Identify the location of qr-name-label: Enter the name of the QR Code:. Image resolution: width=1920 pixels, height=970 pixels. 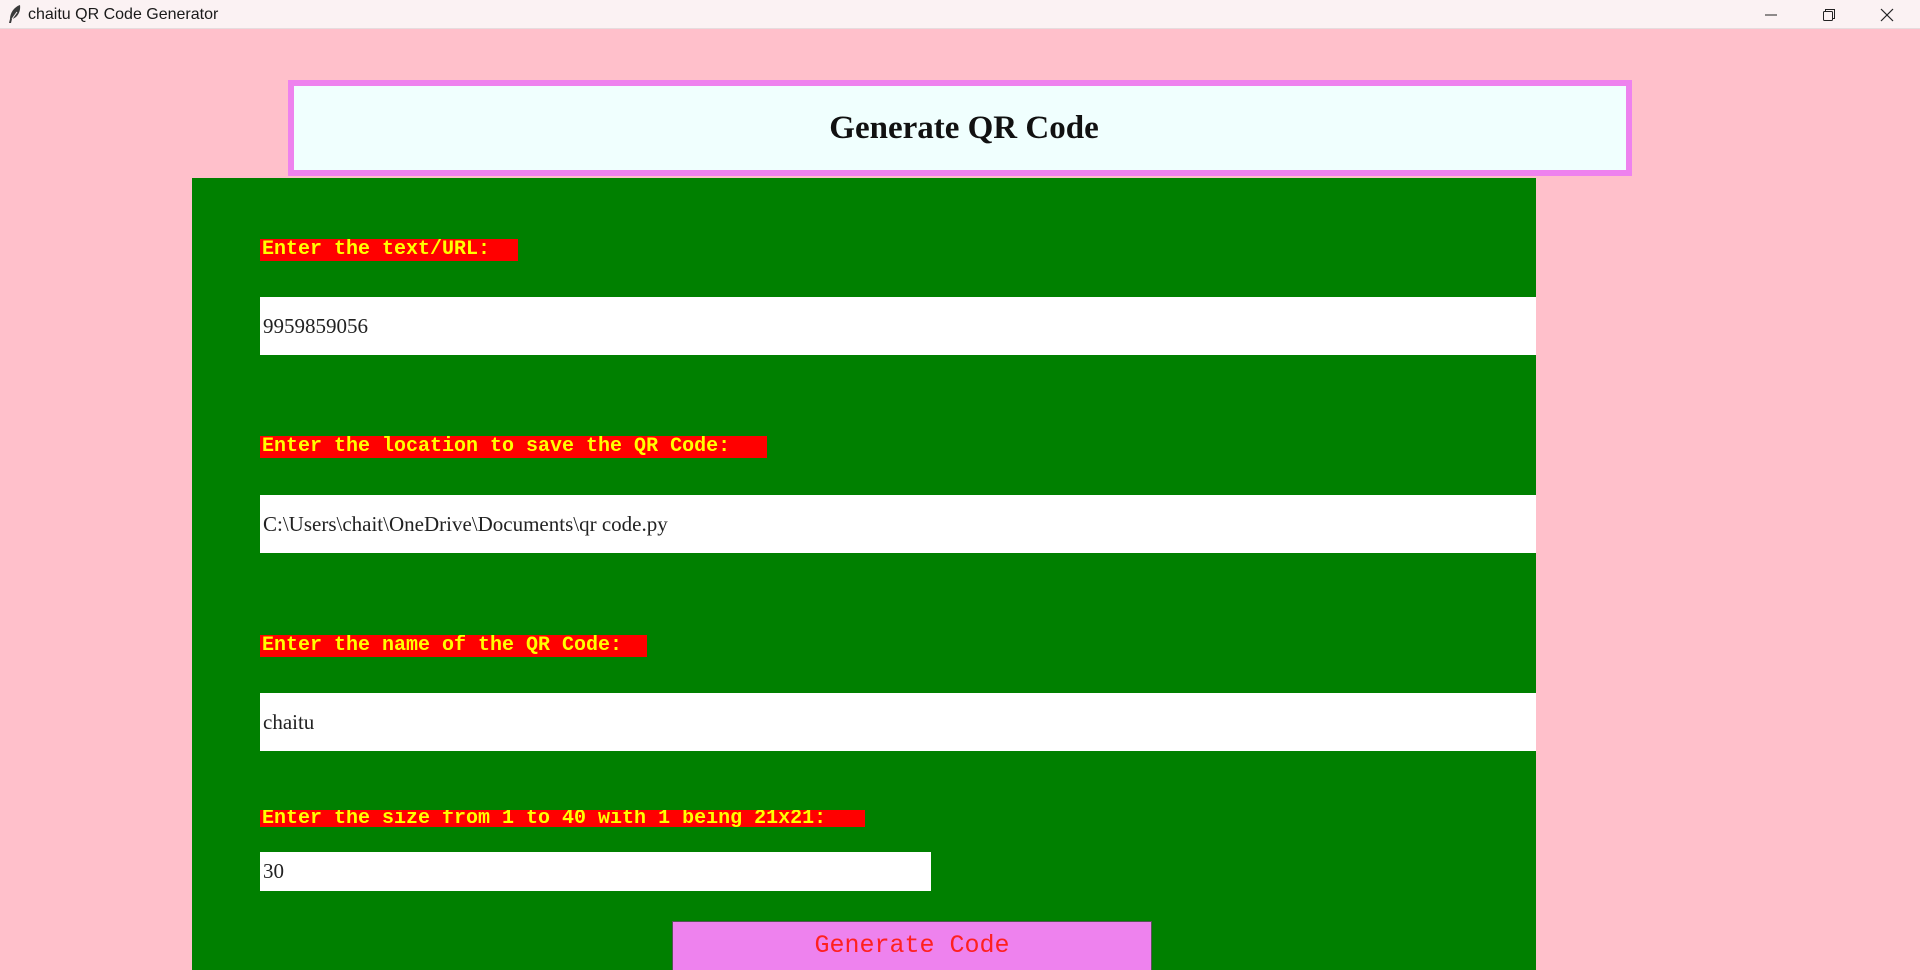
(453, 646).